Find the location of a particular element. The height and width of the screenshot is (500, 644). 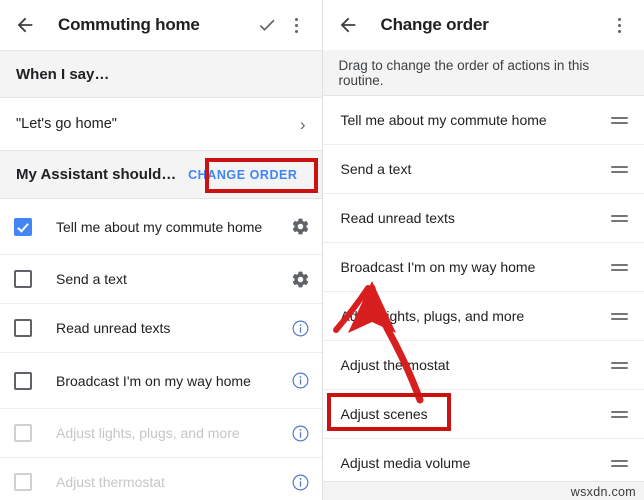

trigger-phrase-text: "Let's go home" is located at coordinates (66, 124).